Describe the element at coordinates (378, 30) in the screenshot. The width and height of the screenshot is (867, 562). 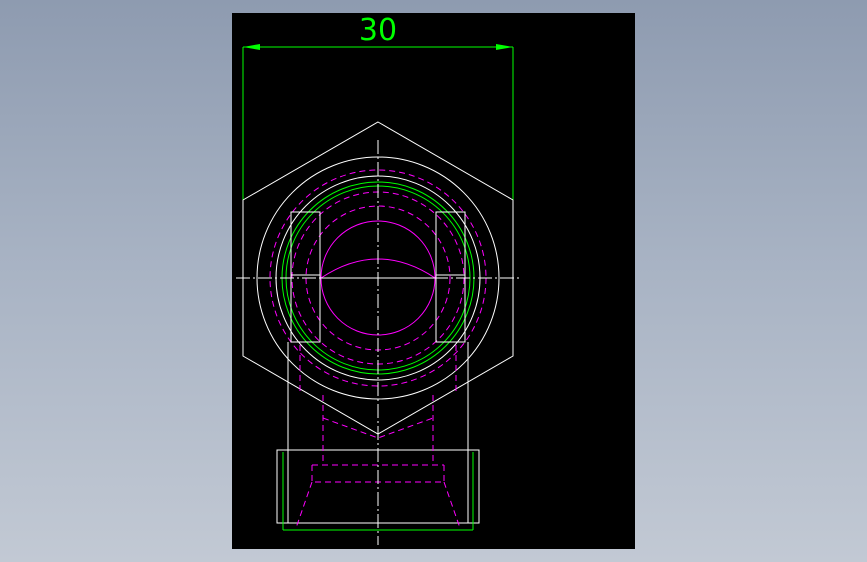
I see `dimension-label: 30` at that location.